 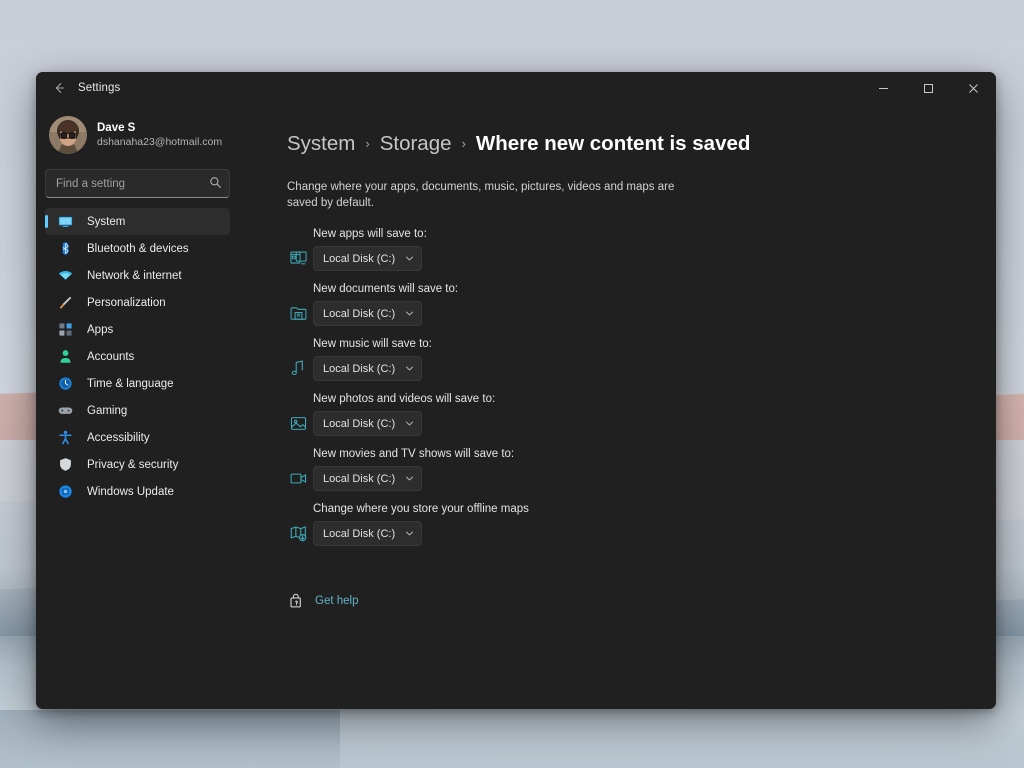 I want to click on music-note-icon, so click(x=298, y=369).